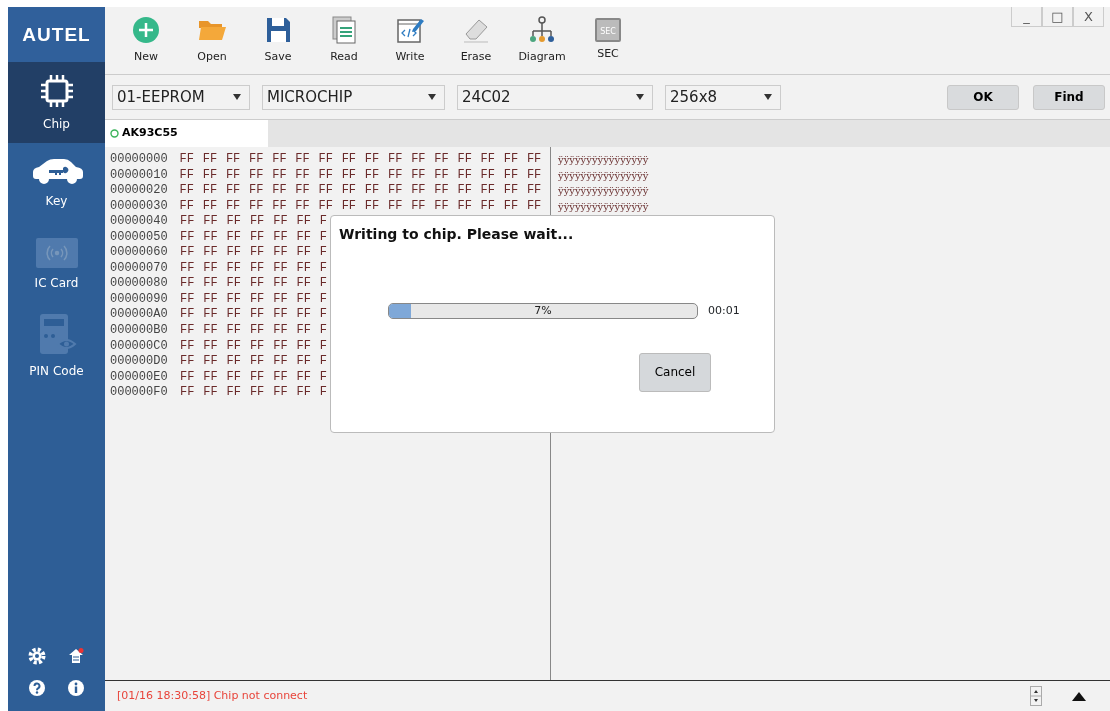 The height and width of the screenshot is (711, 1110). I want to click on caret-icon, so click(432, 97).